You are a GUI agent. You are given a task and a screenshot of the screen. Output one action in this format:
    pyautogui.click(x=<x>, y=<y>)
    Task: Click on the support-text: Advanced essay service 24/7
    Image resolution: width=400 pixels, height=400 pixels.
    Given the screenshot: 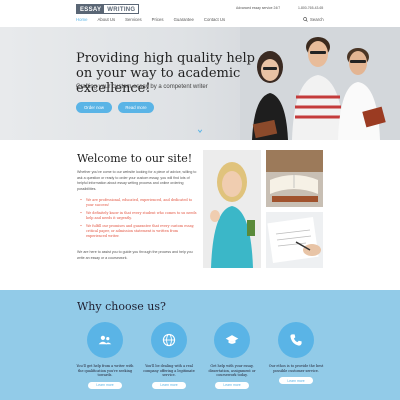 What is the action you would take?
    pyautogui.click(x=258, y=8)
    